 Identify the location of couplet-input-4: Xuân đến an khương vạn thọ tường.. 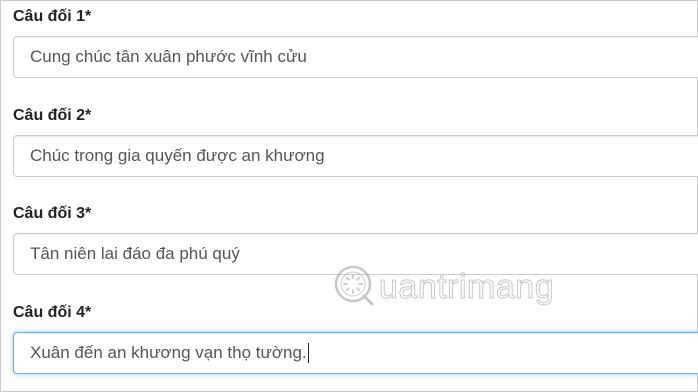
(355, 353).